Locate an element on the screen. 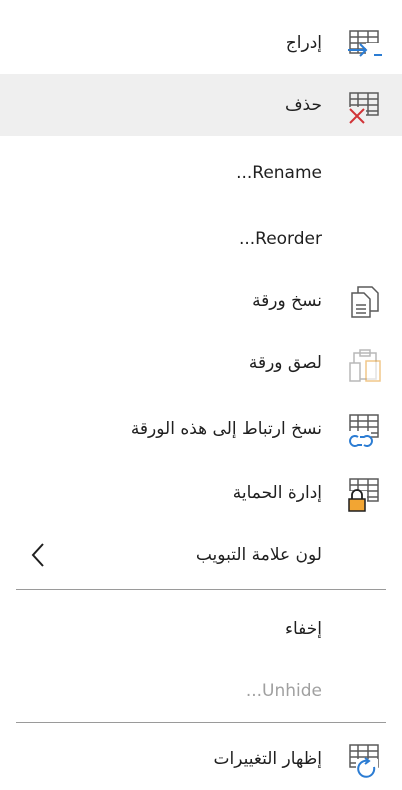 This screenshot has width=402, height=790. menu-item-label: لصق ورقة is located at coordinates (285, 363).